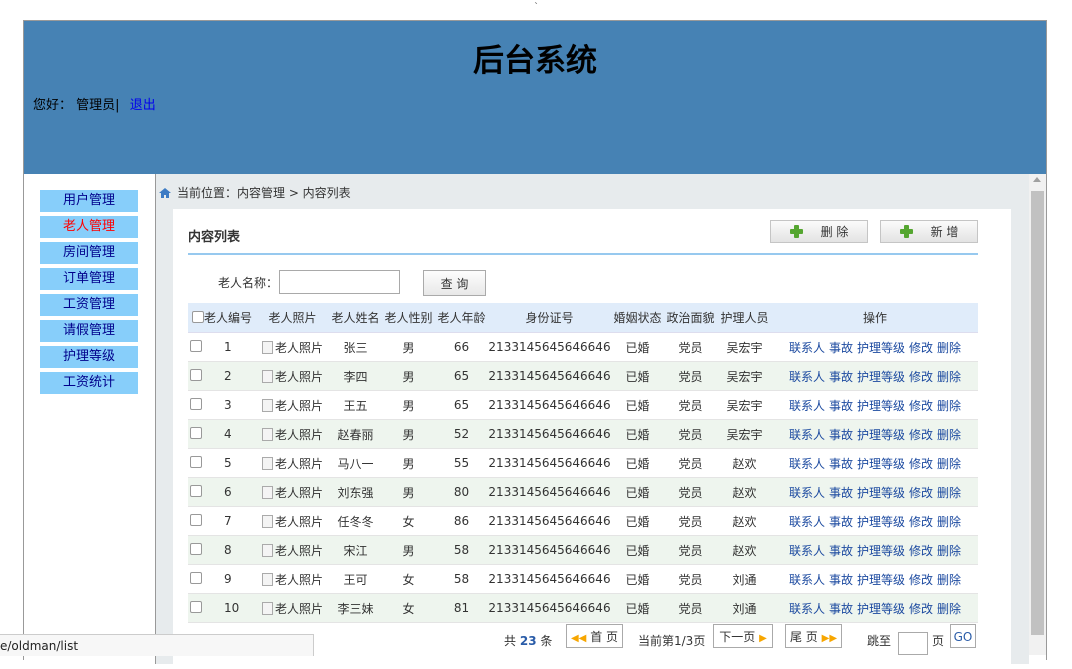 The width and height of the screenshot is (1072, 669). I want to click on scroll-up-icon, so click(1037, 179).